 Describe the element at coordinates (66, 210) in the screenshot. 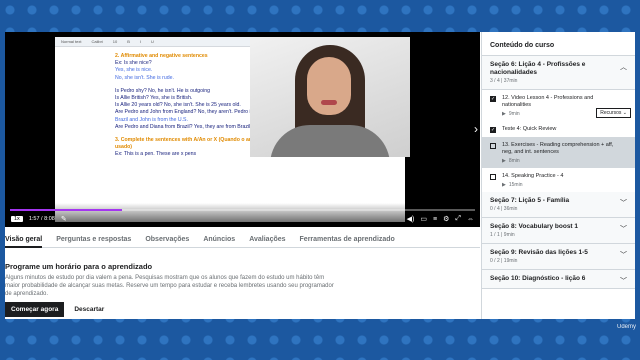

I see `progress-fill` at that location.